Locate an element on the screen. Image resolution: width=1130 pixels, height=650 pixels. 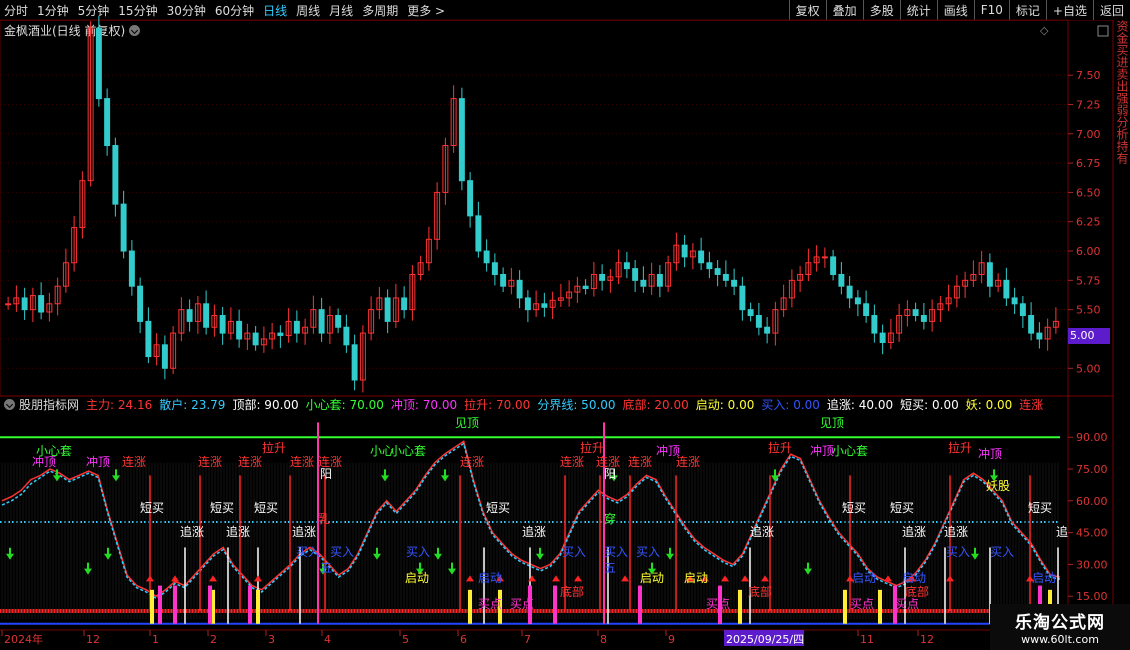
chevron-down-icon is located at coordinates (9, 404).